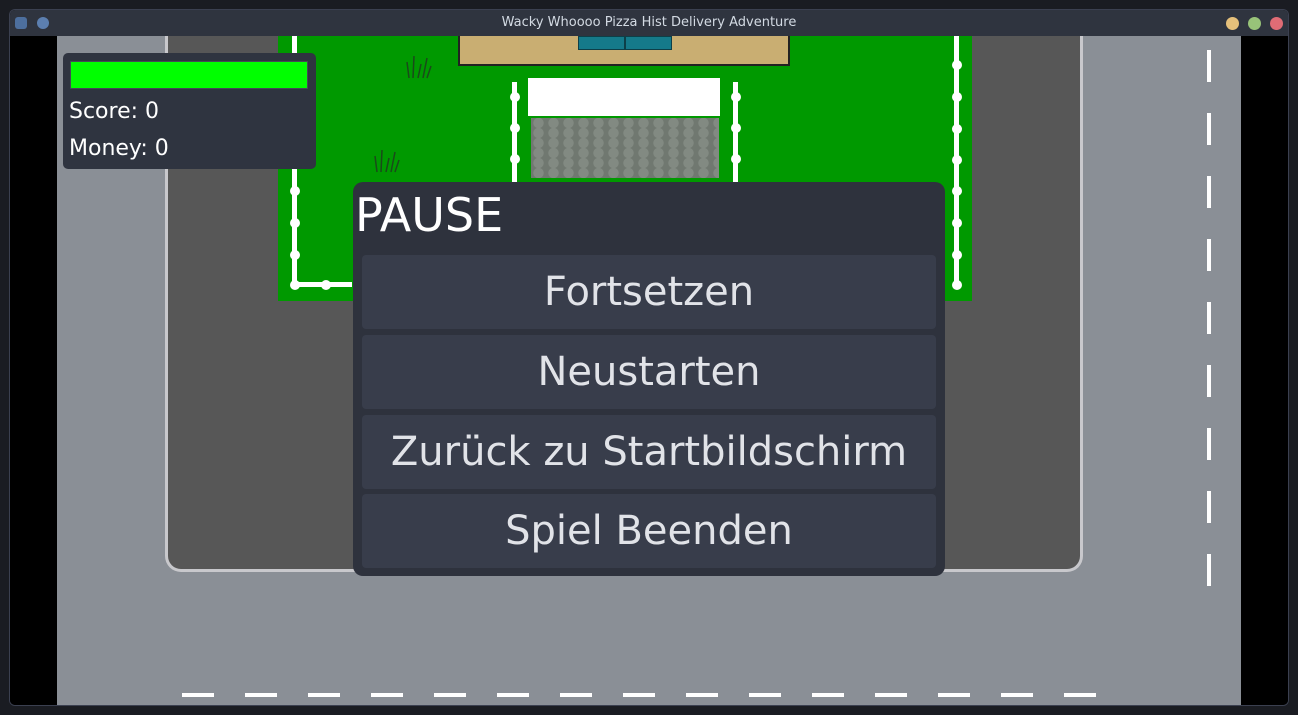 Image resolution: width=1298 pixels, height=715 pixels. What do you see at coordinates (624, 51) in the screenshot?
I see `pizza-shop-building` at bounding box center [624, 51].